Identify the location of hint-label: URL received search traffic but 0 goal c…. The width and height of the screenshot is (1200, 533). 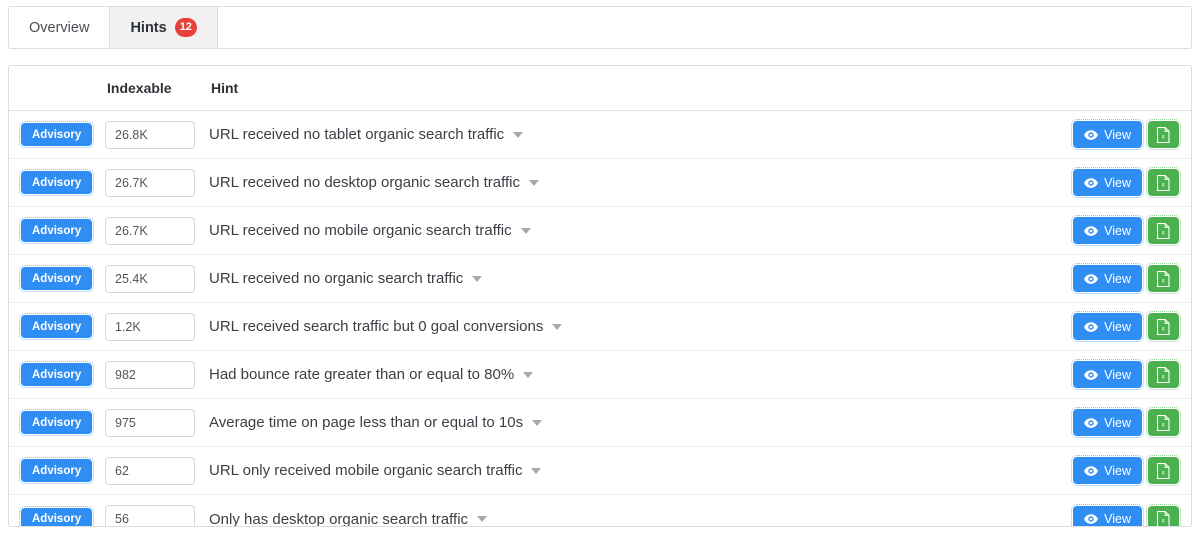
(376, 326).